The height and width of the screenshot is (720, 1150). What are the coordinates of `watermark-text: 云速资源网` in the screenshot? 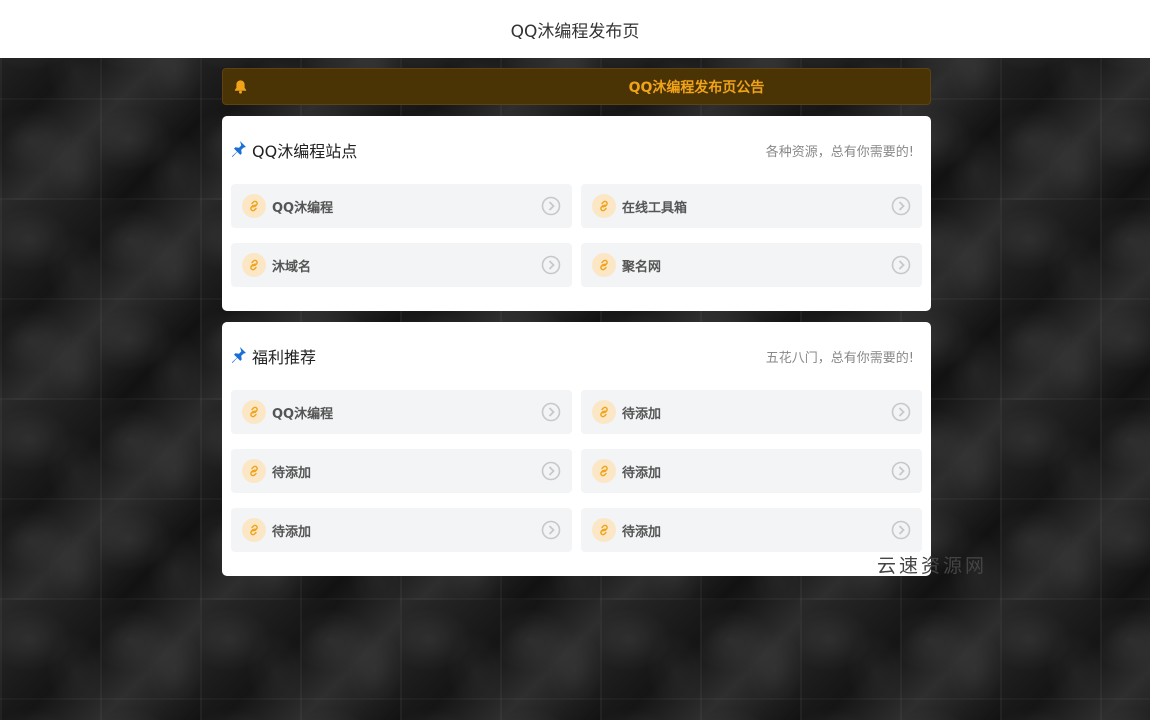 It's located at (932, 566).